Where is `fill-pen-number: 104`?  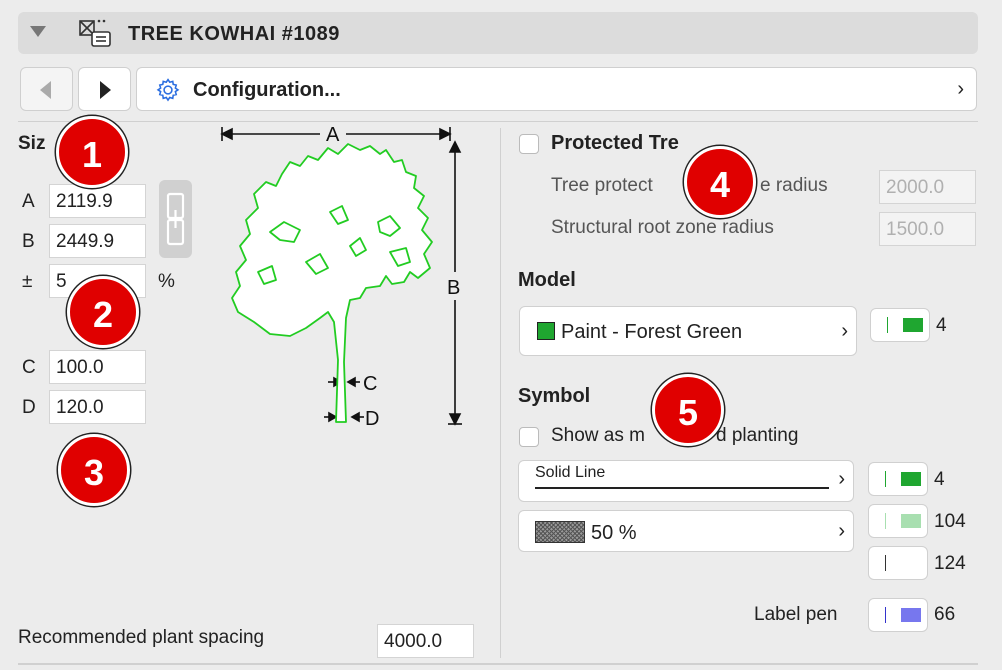
fill-pen-number: 104 is located at coordinates (950, 521).